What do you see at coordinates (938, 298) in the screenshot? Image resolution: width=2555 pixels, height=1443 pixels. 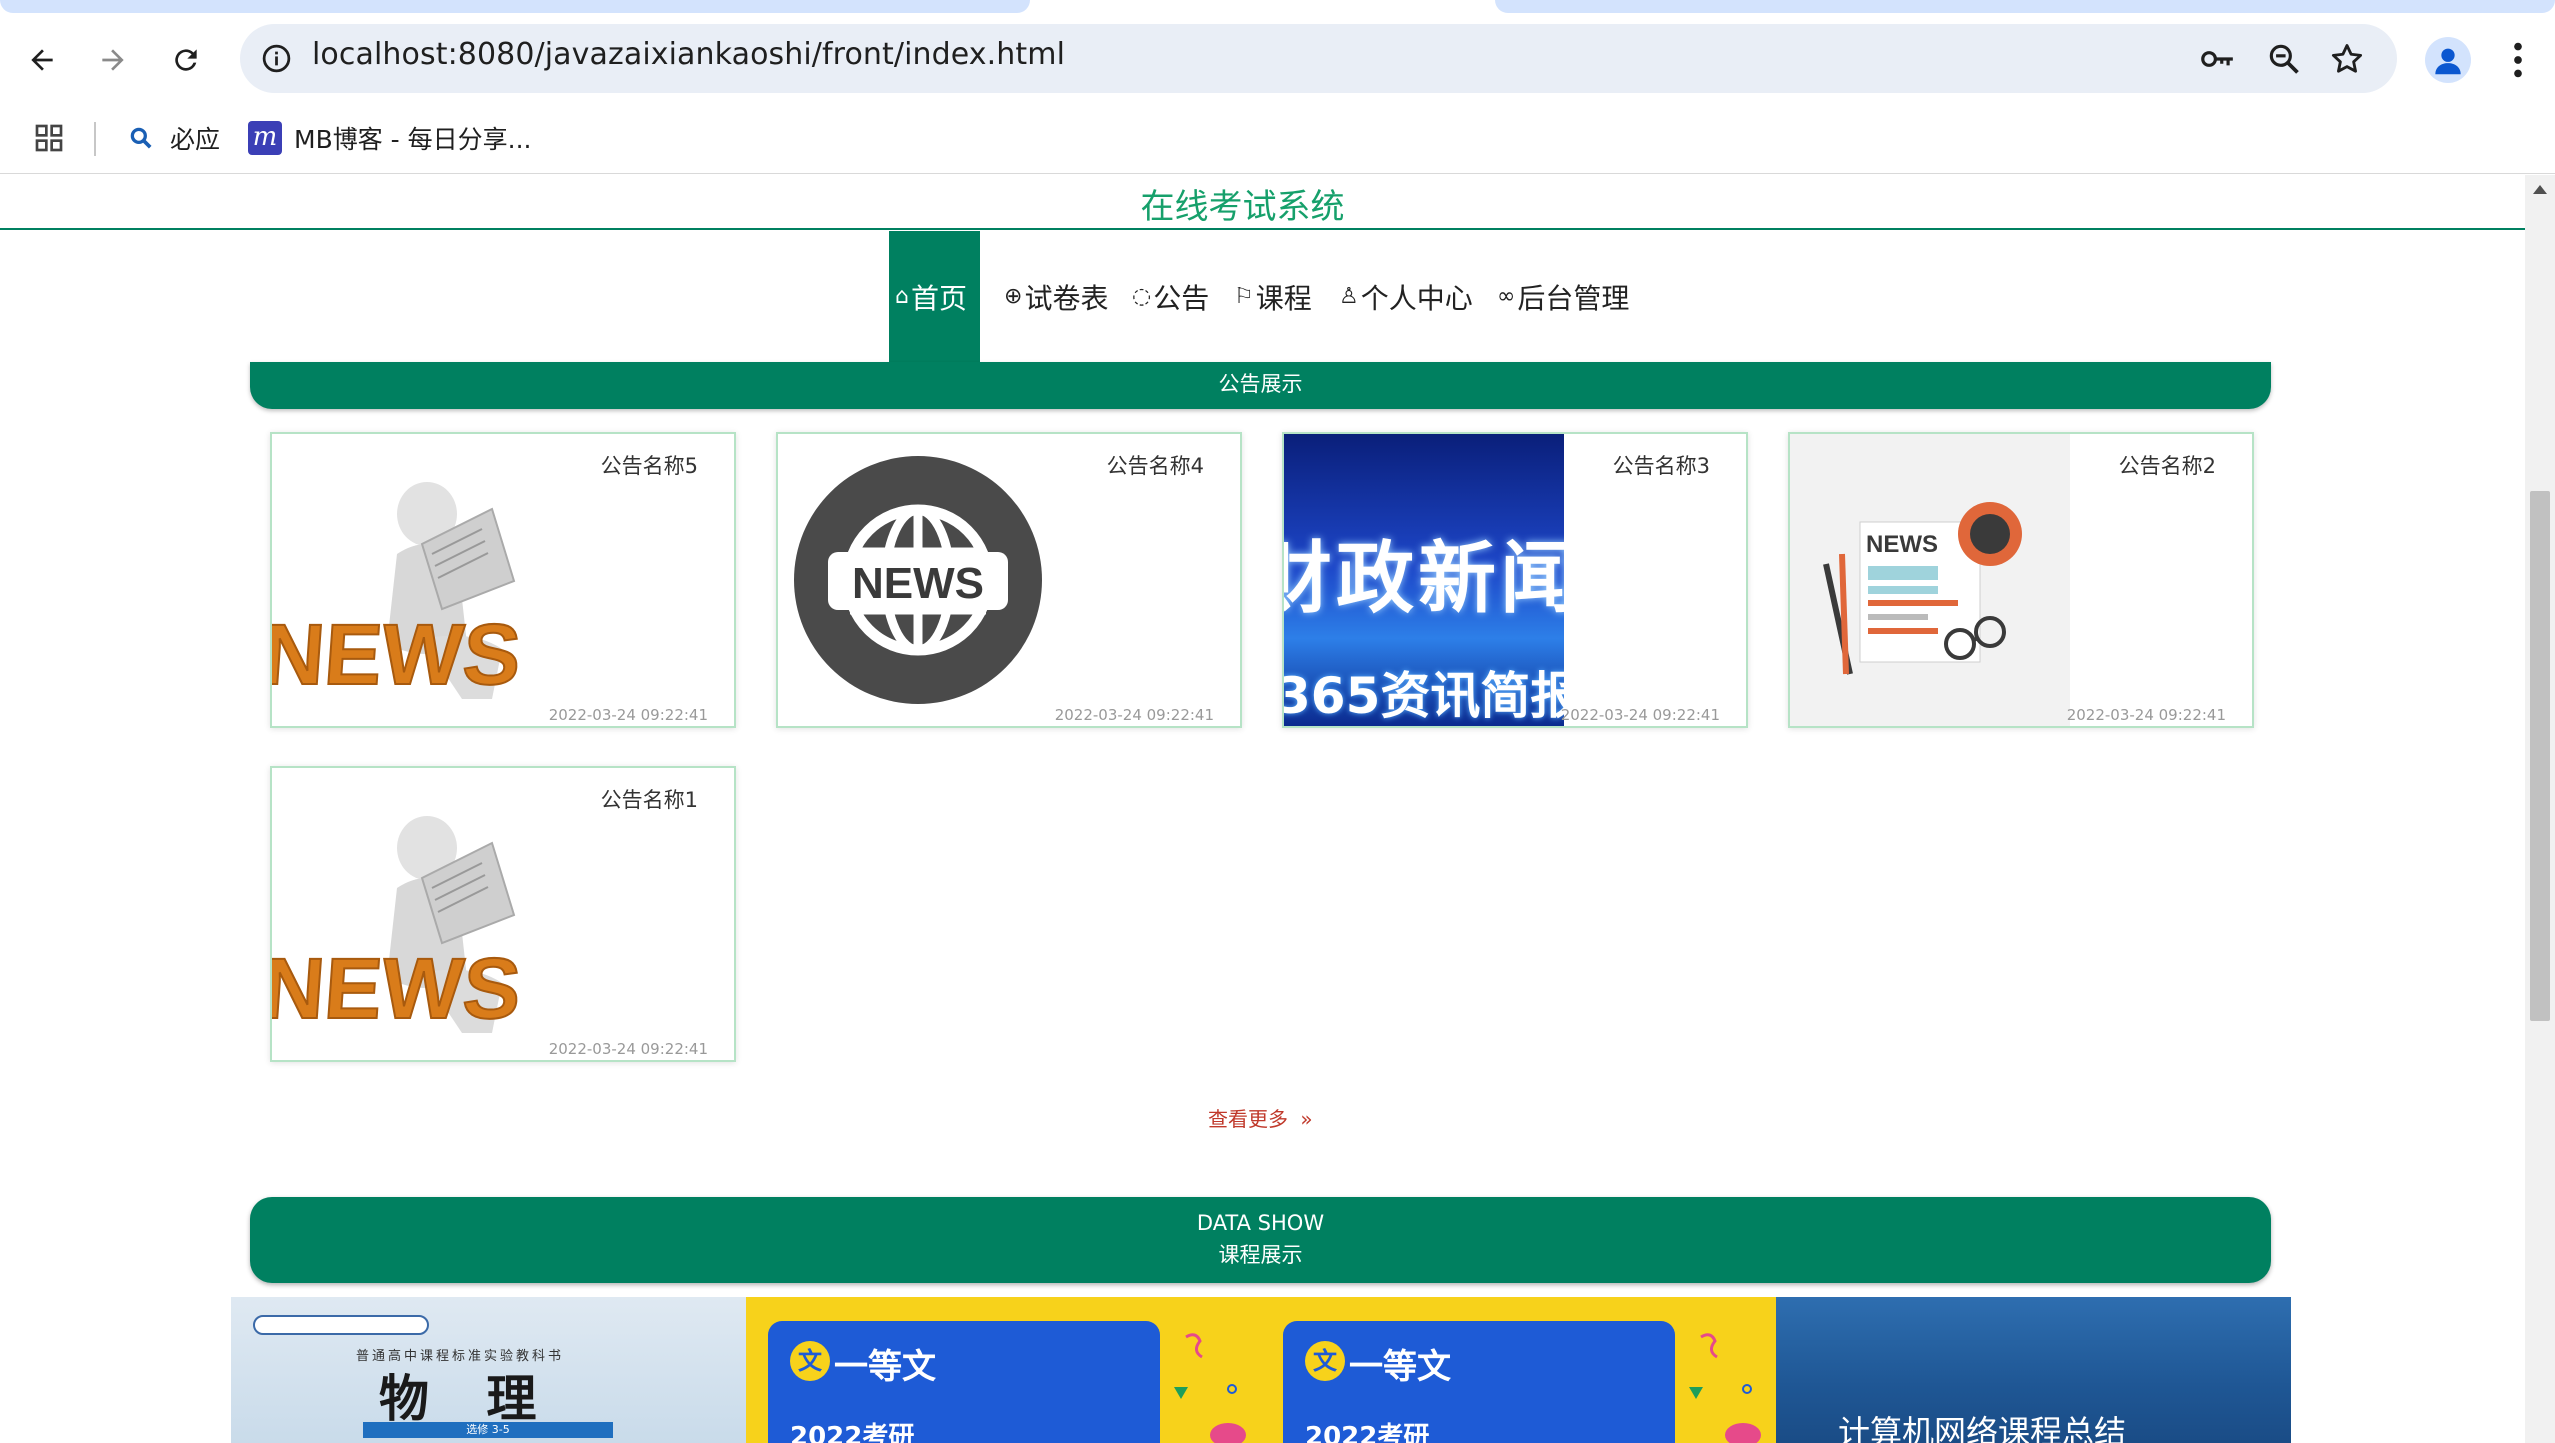 I see `nav-label: 首页` at bounding box center [938, 298].